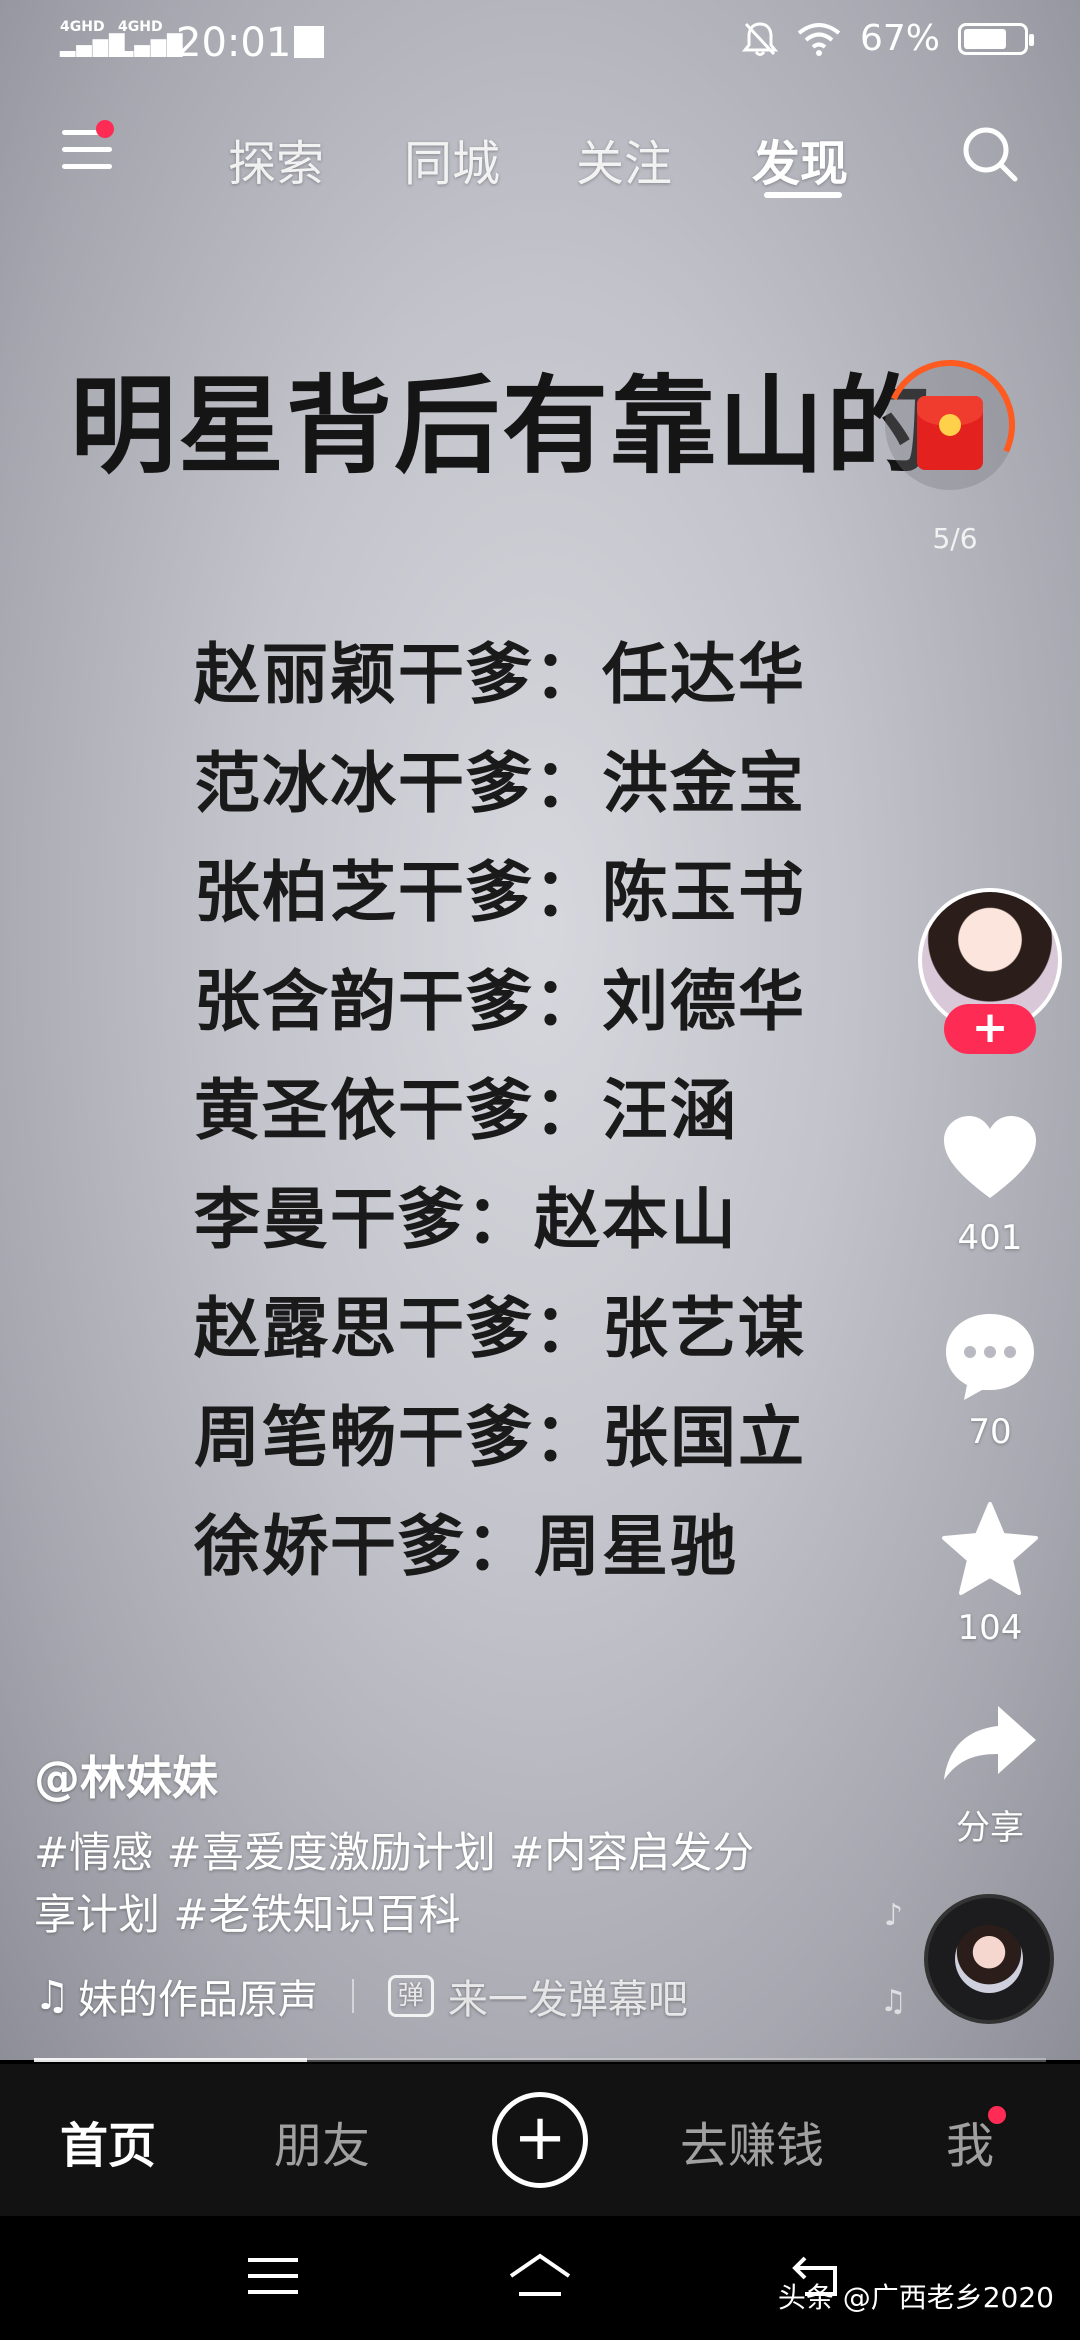 The width and height of the screenshot is (1080, 2340). I want to click on wifi-icon, so click(819, 39).